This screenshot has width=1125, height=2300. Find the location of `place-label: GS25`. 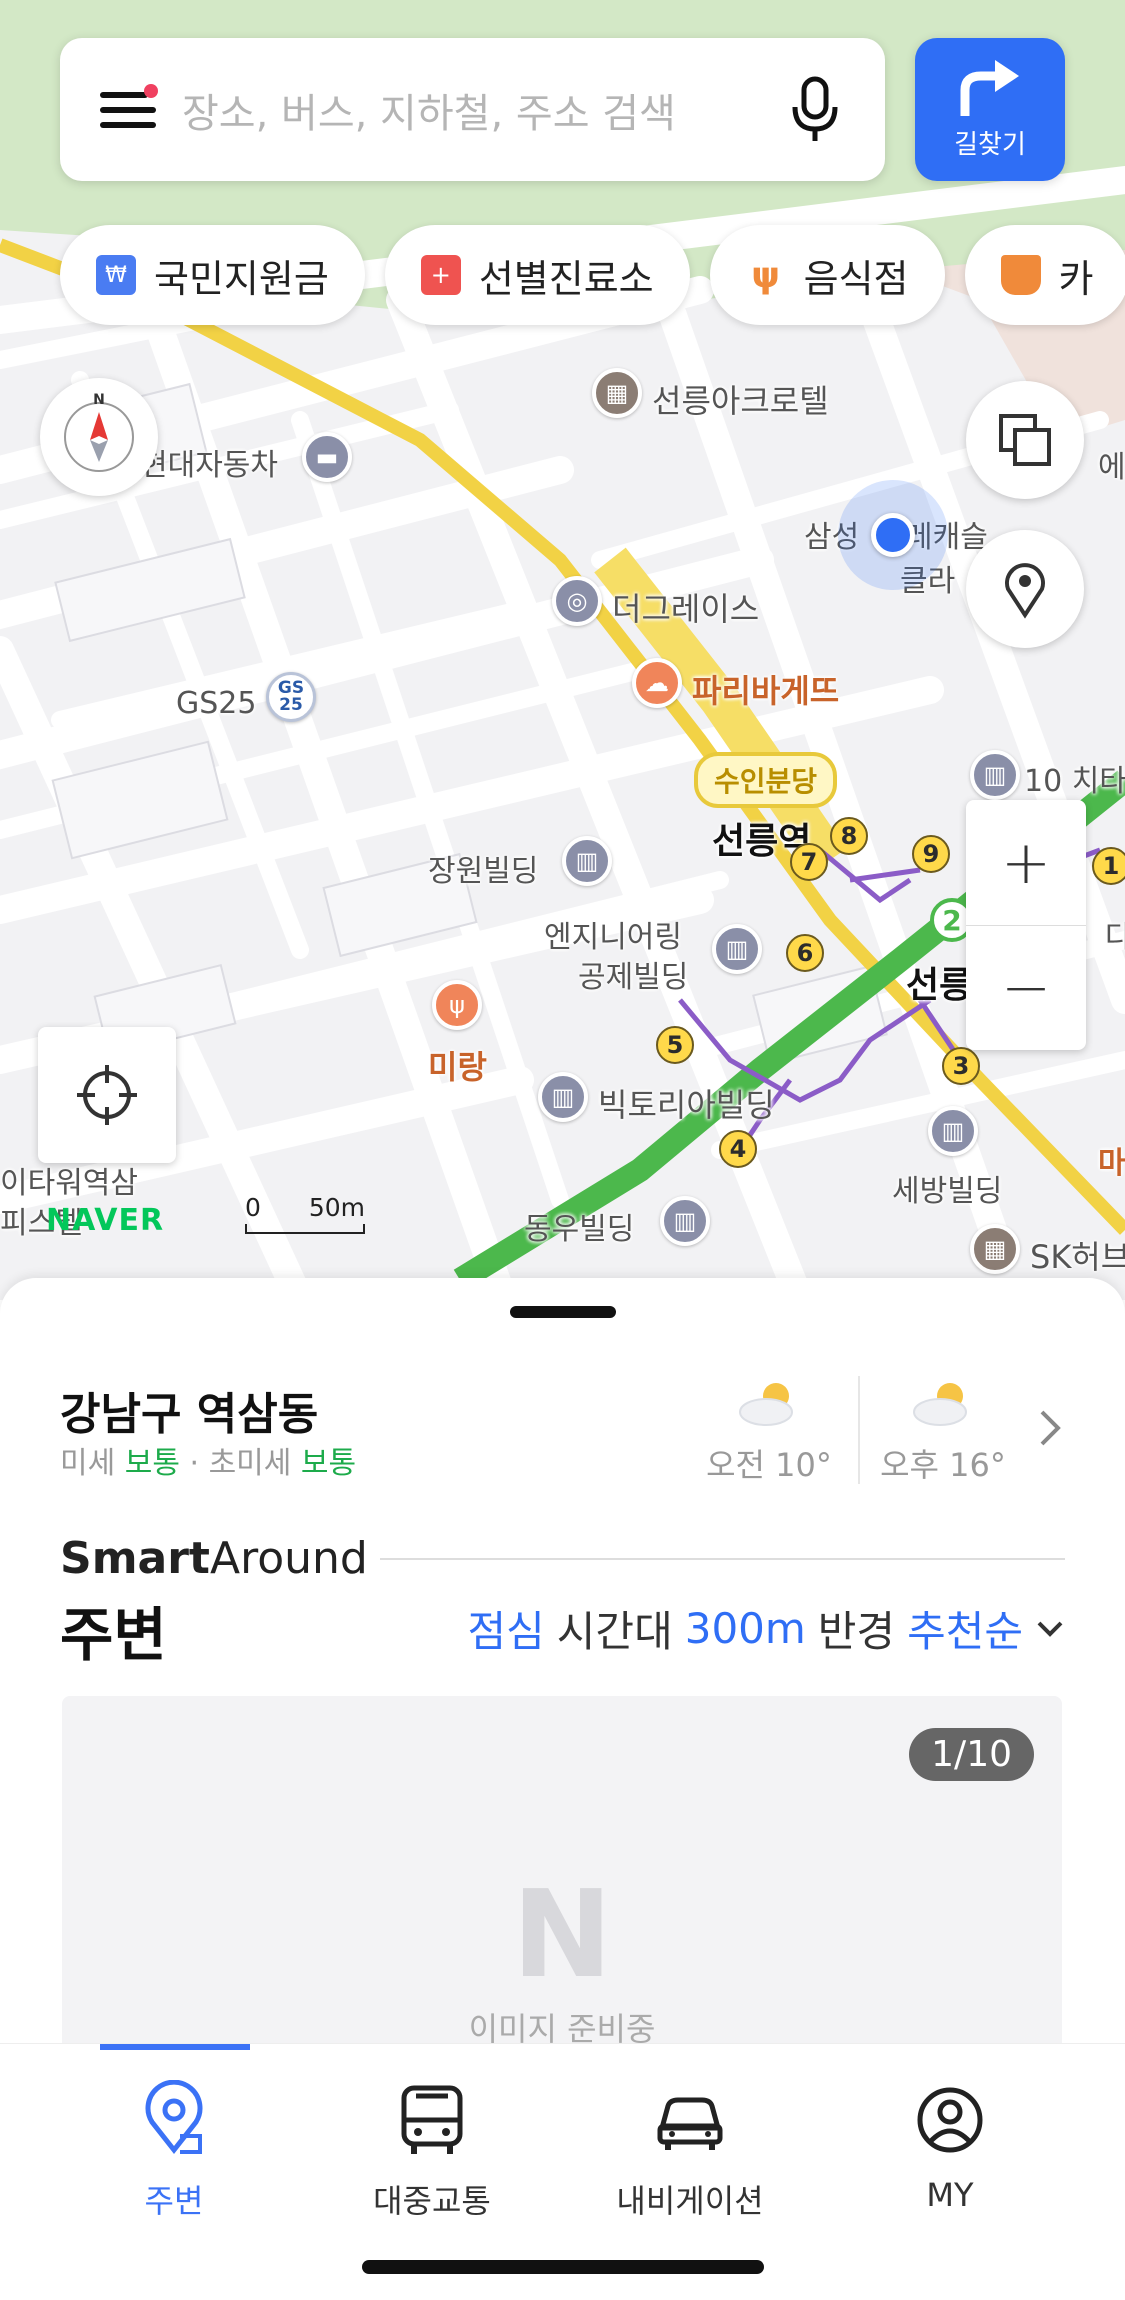

place-label: GS25 is located at coordinates (216, 703).